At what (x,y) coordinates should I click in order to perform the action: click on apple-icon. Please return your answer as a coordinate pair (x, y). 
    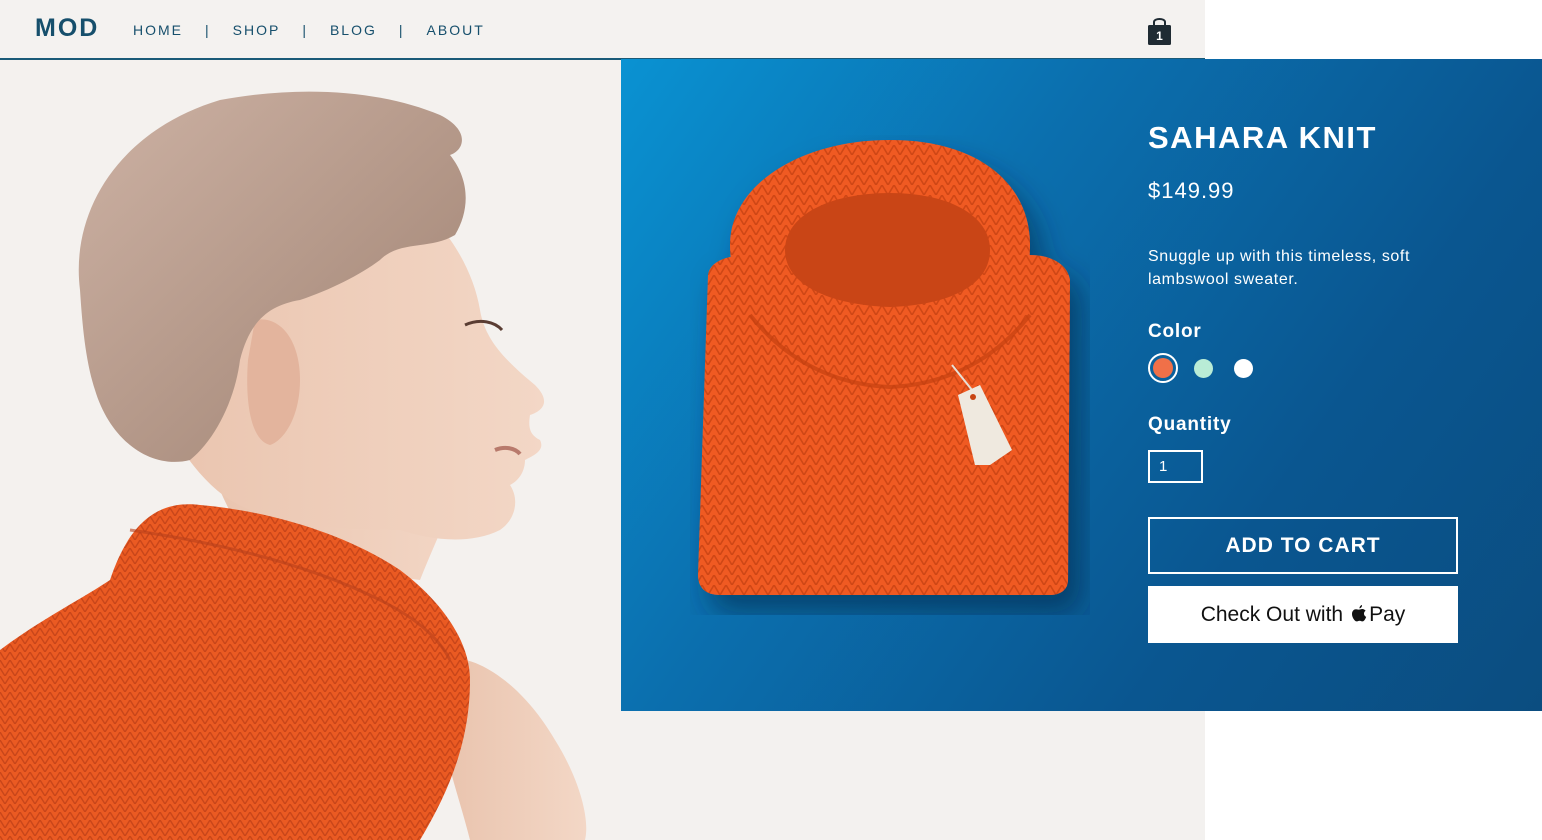
    Looking at the image, I should click on (1359, 613).